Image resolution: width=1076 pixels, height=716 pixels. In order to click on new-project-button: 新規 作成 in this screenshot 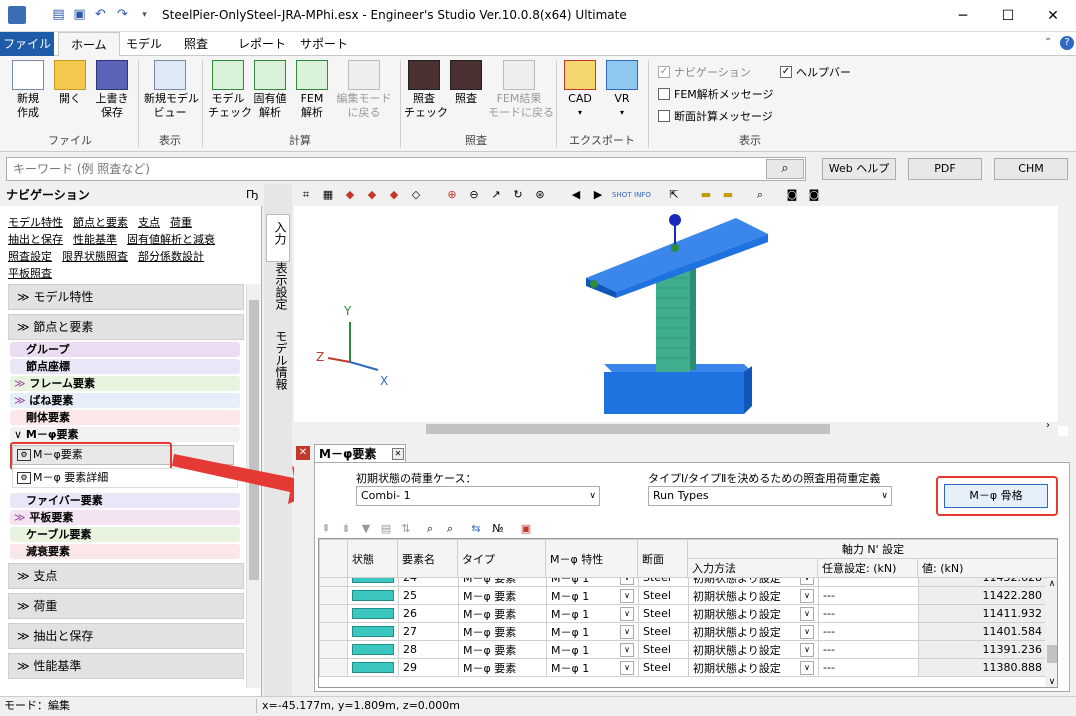, I will do `click(28, 90)`.